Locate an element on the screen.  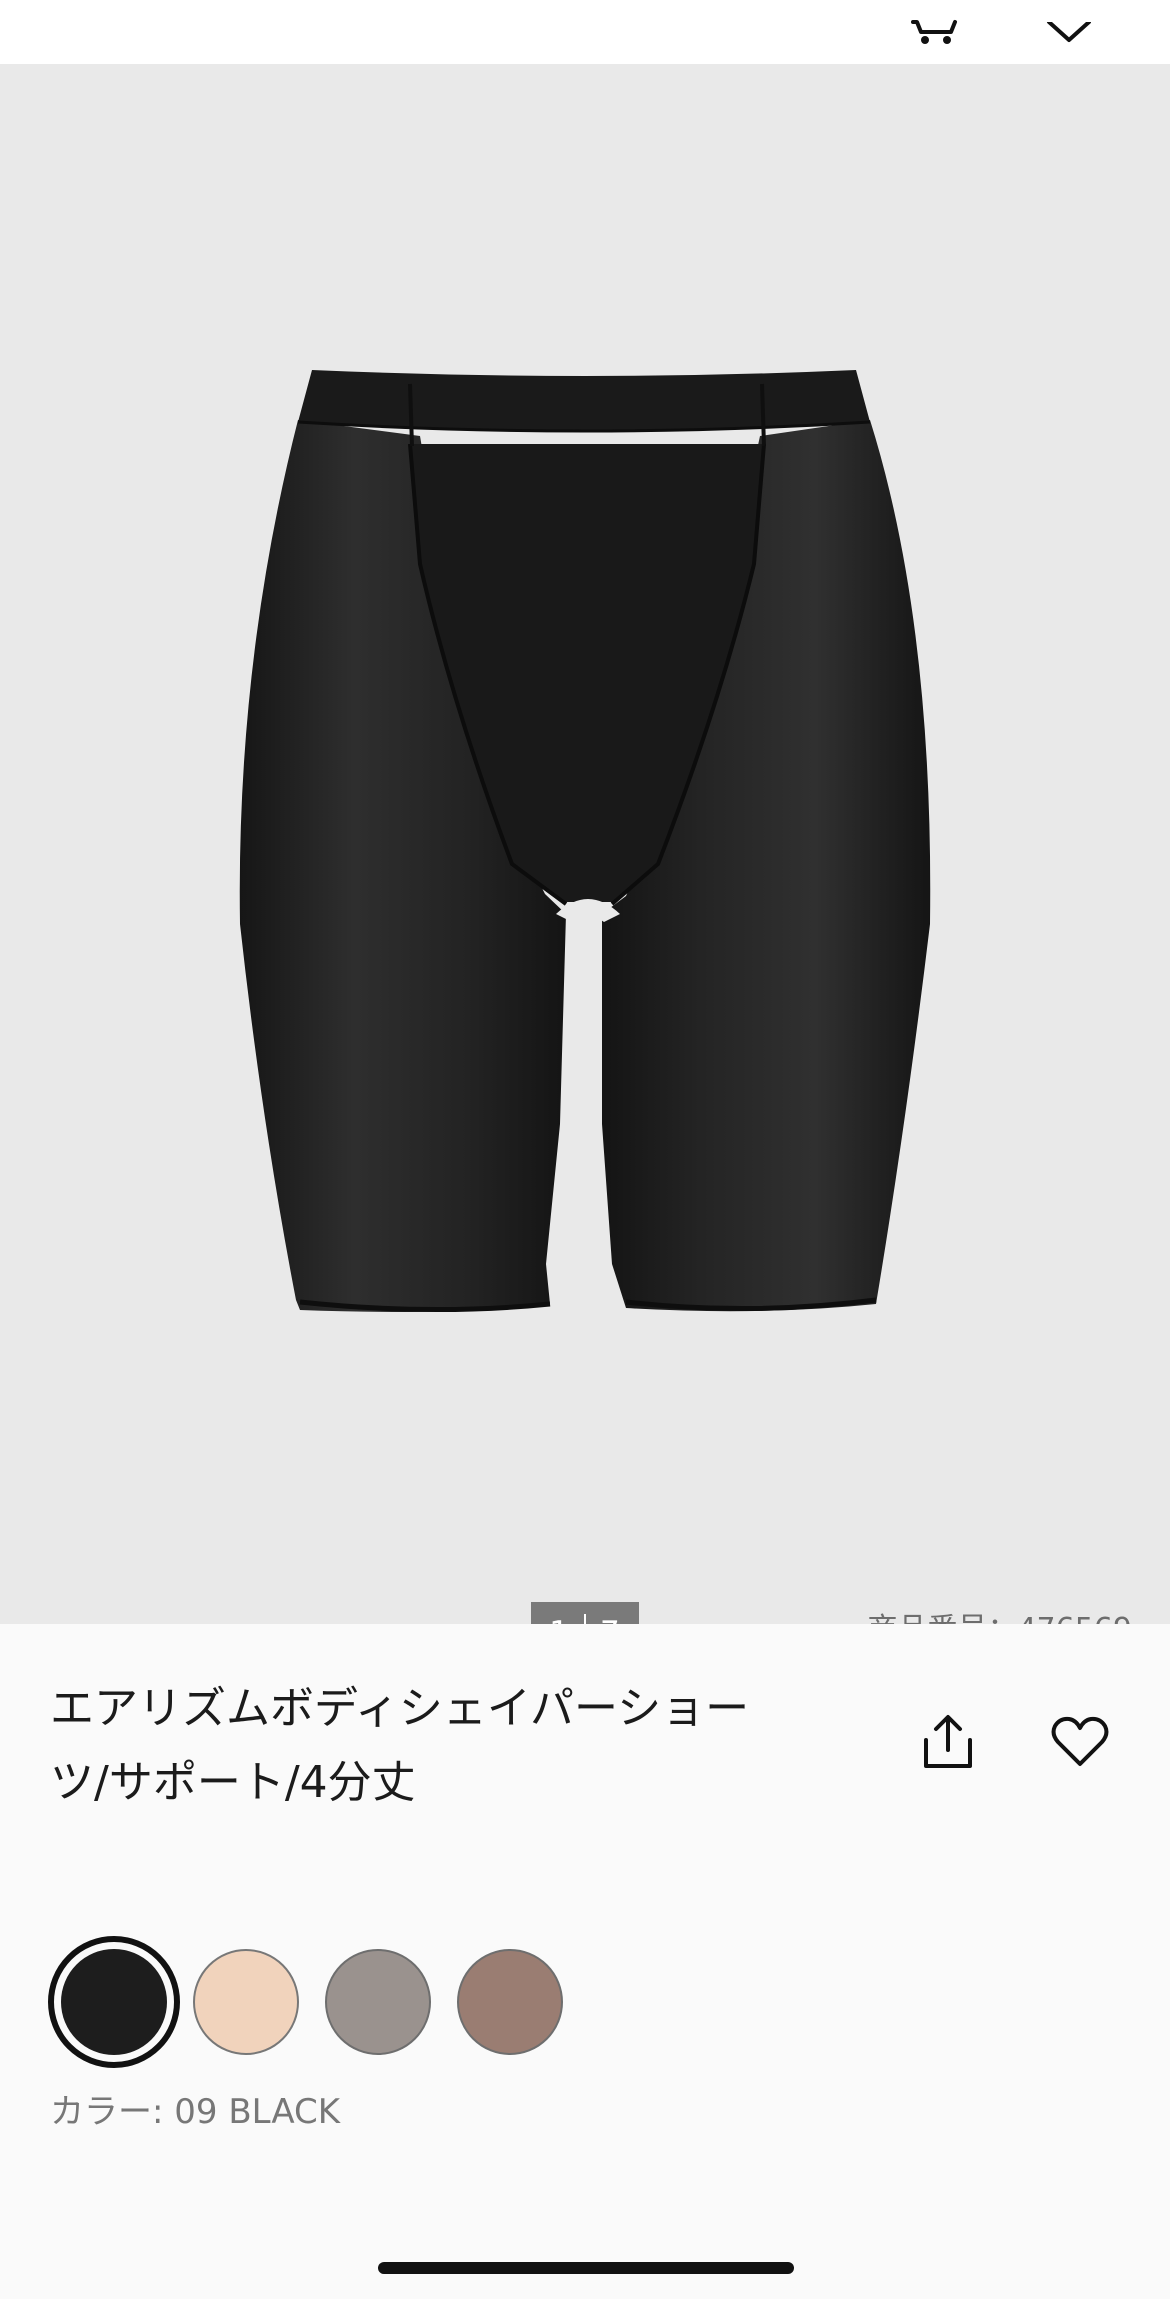
color-swatches is located at coordinates (348, 2004).